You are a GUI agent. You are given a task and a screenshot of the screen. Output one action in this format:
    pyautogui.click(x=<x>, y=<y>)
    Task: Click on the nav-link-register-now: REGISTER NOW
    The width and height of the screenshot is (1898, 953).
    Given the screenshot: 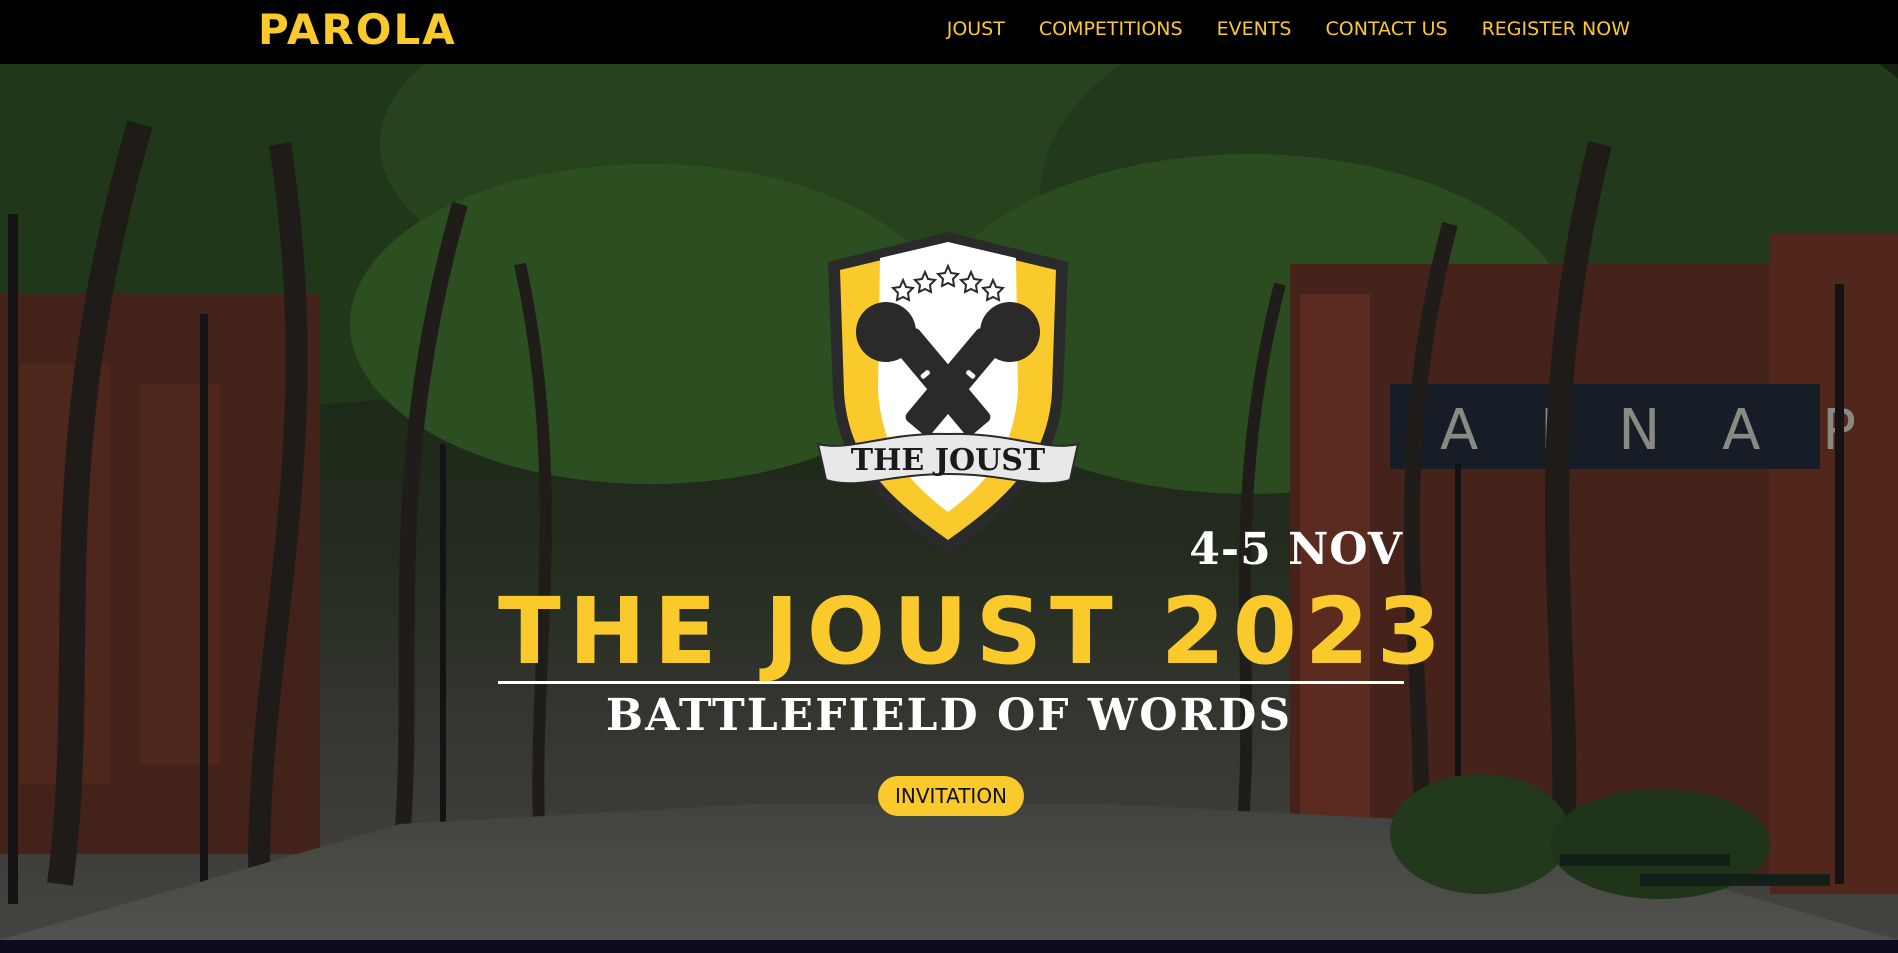 What is the action you would take?
    pyautogui.click(x=1556, y=29)
    